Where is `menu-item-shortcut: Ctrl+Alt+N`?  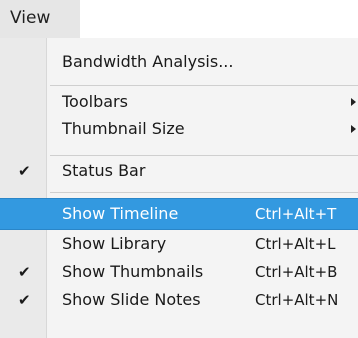 menu-item-shortcut: Ctrl+Alt+N is located at coordinates (297, 300).